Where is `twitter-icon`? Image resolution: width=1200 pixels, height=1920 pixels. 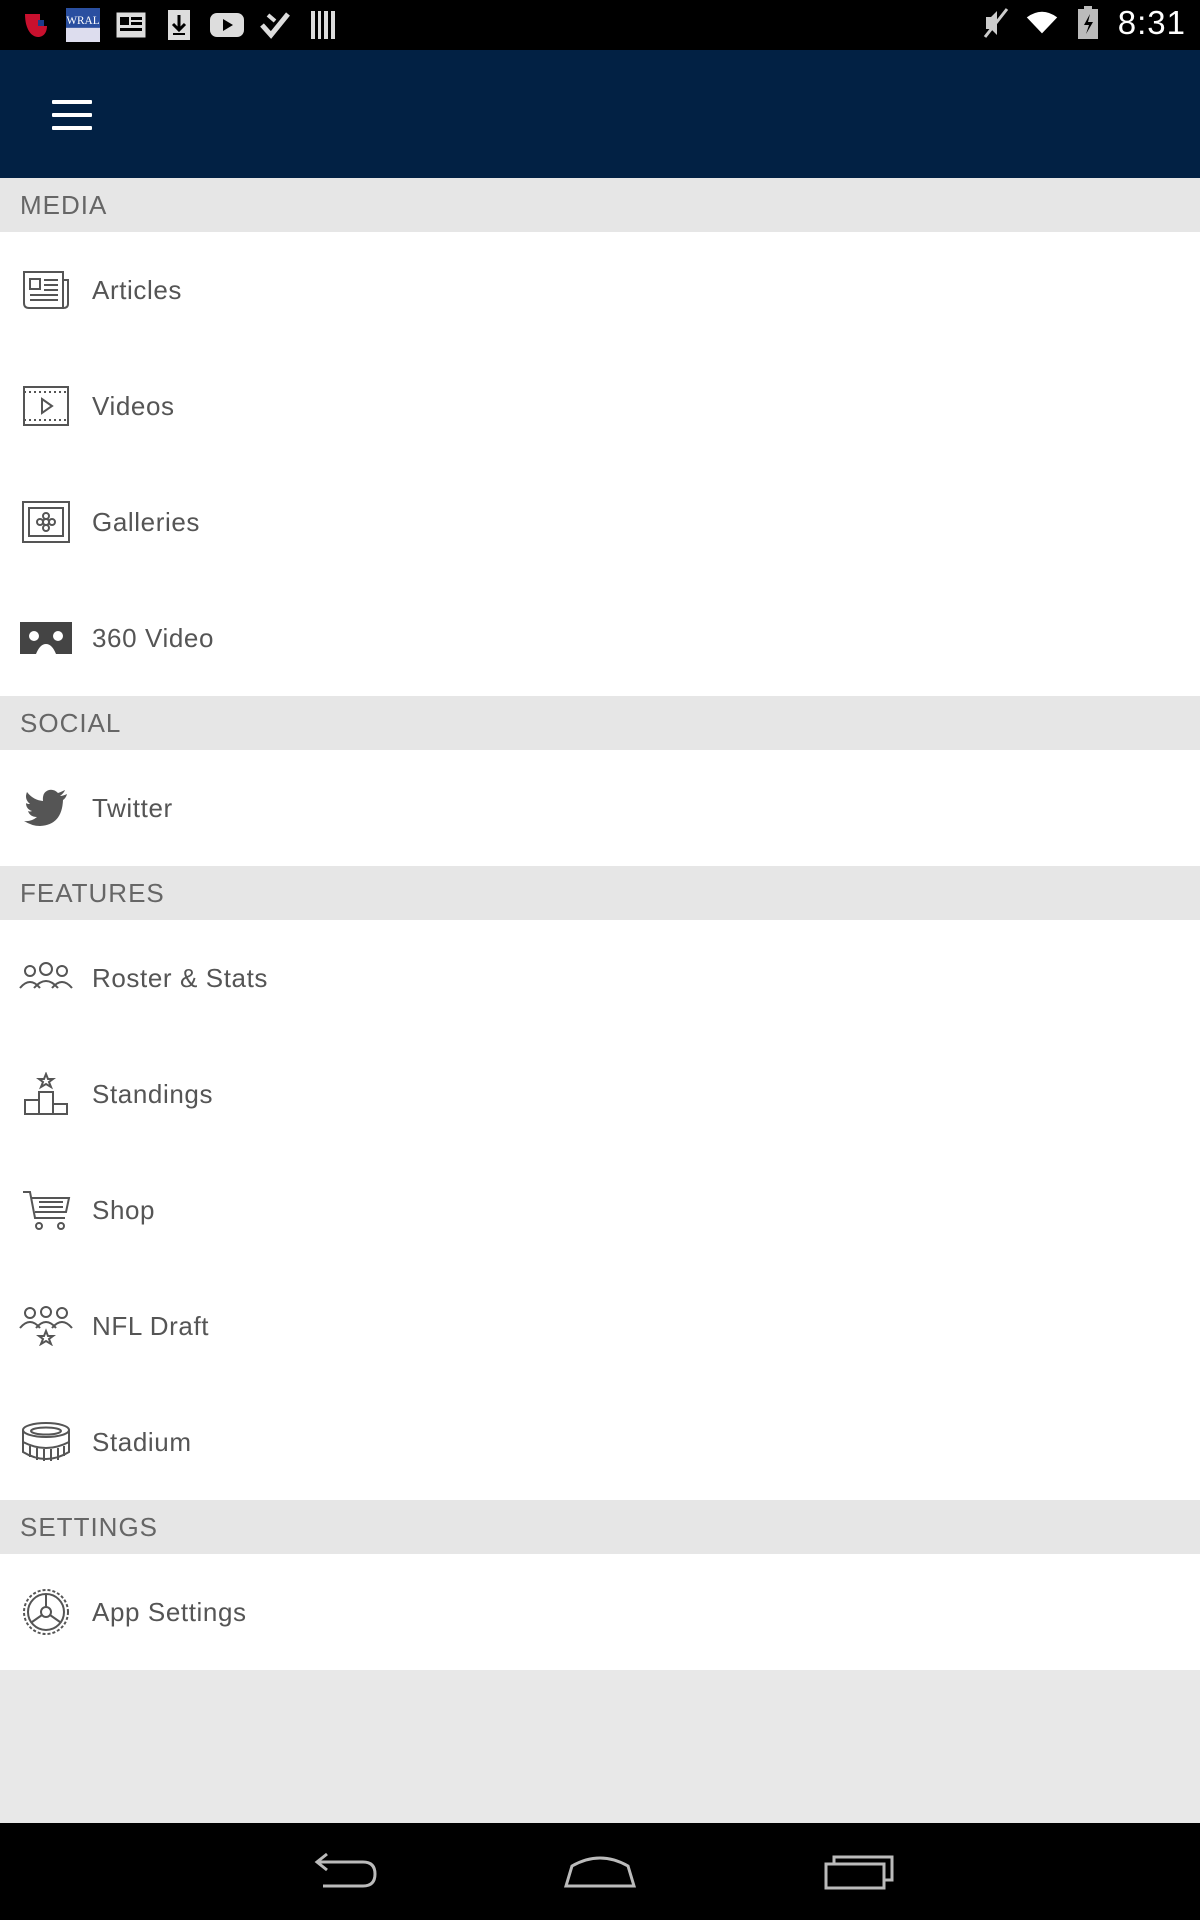 twitter-icon is located at coordinates (46, 808).